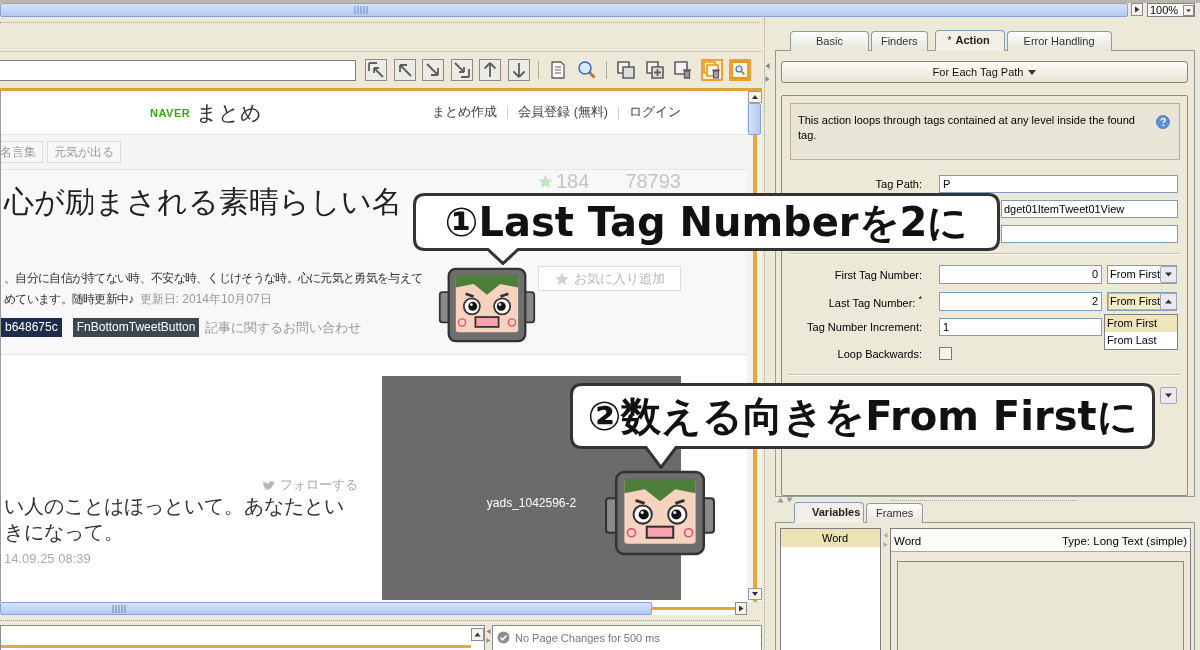 This screenshot has width=1200, height=650. Describe the element at coordinates (1163, 122) in the screenshot. I see `help-icon` at that location.